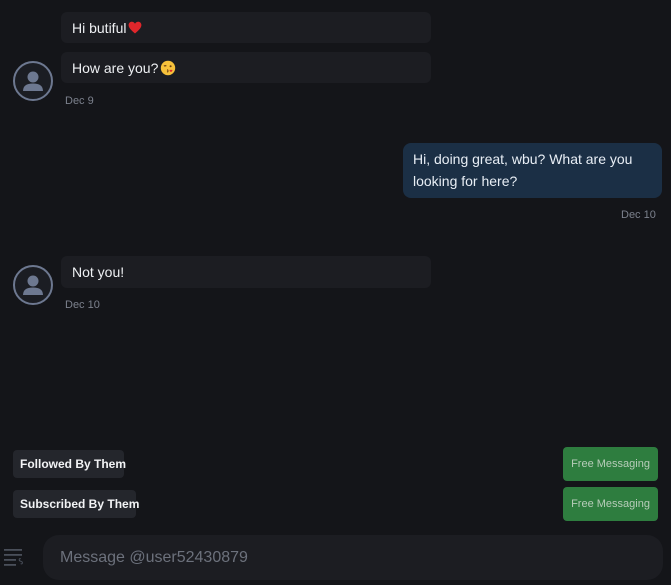 The width and height of the screenshot is (671, 585). I want to click on followed-by-them-badge: Followed By Them, so click(69, 464).